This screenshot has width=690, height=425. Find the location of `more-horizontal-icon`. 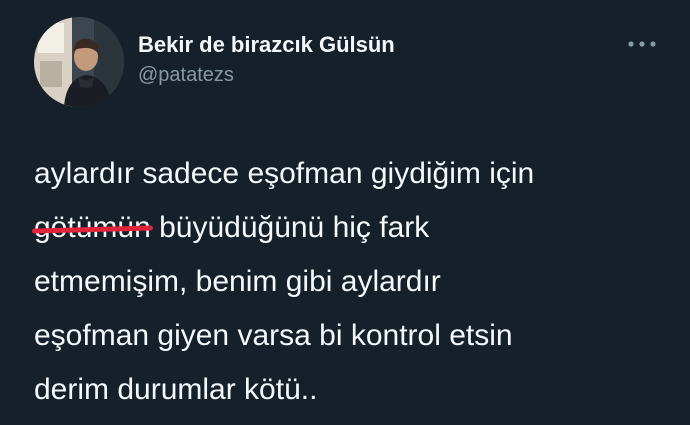

more-horizontal-icon is located at coordinates (642, 44).